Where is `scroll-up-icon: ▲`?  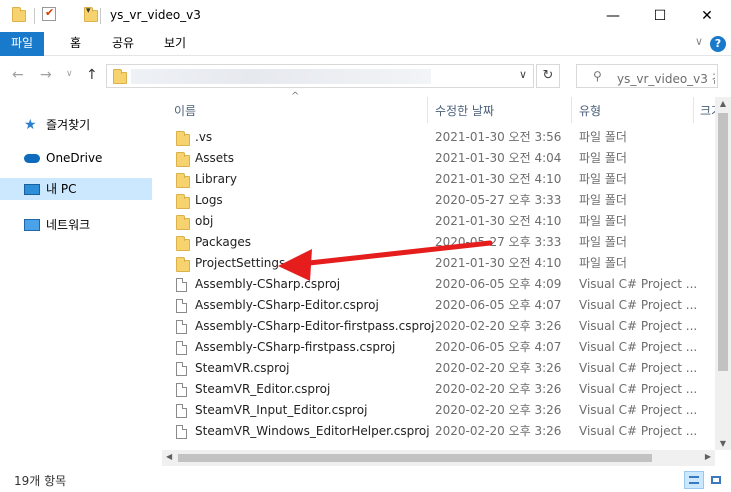
scroll-up-icon: ▲ is located at coordinates (723, 103).